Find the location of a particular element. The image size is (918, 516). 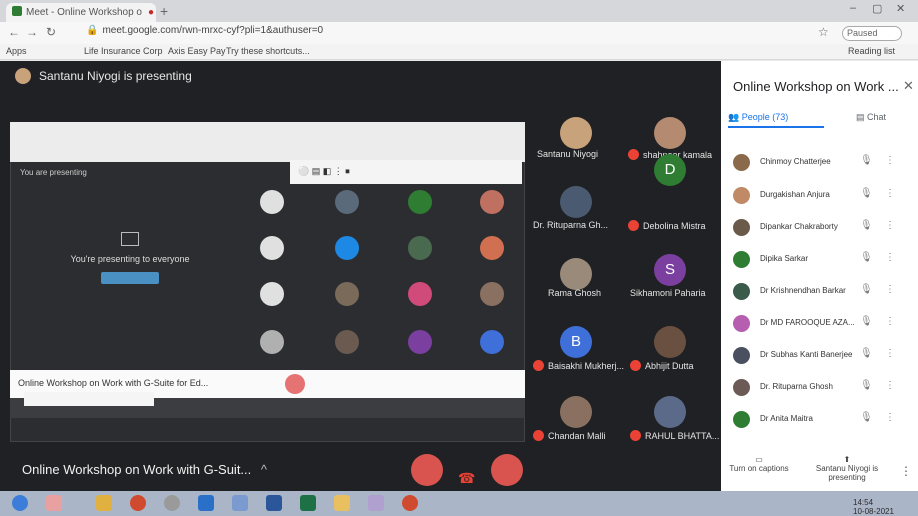

chrome-icon is located at coordinates (138, 503).